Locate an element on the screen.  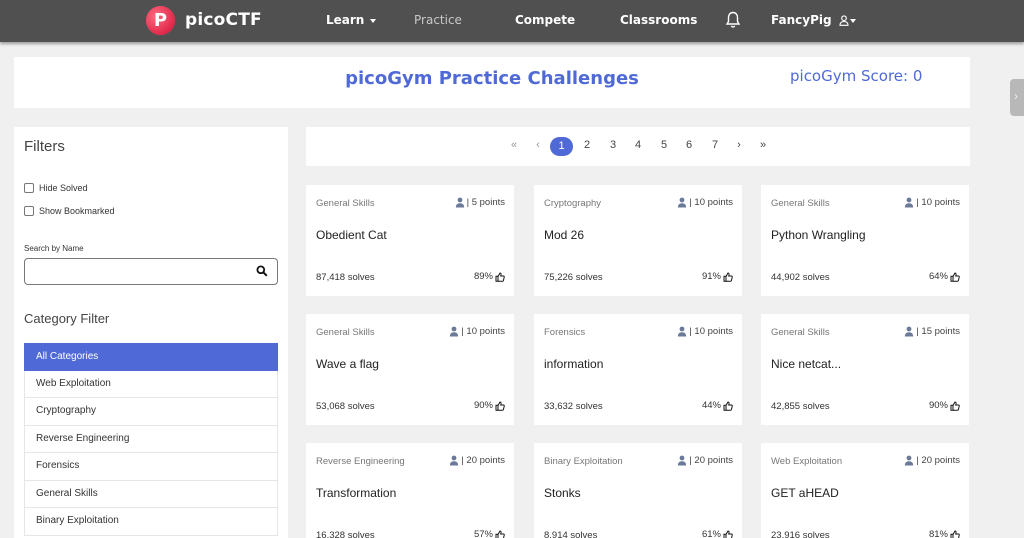
challenge-solves: 8,914 solves is located at coordinates (571, 534).